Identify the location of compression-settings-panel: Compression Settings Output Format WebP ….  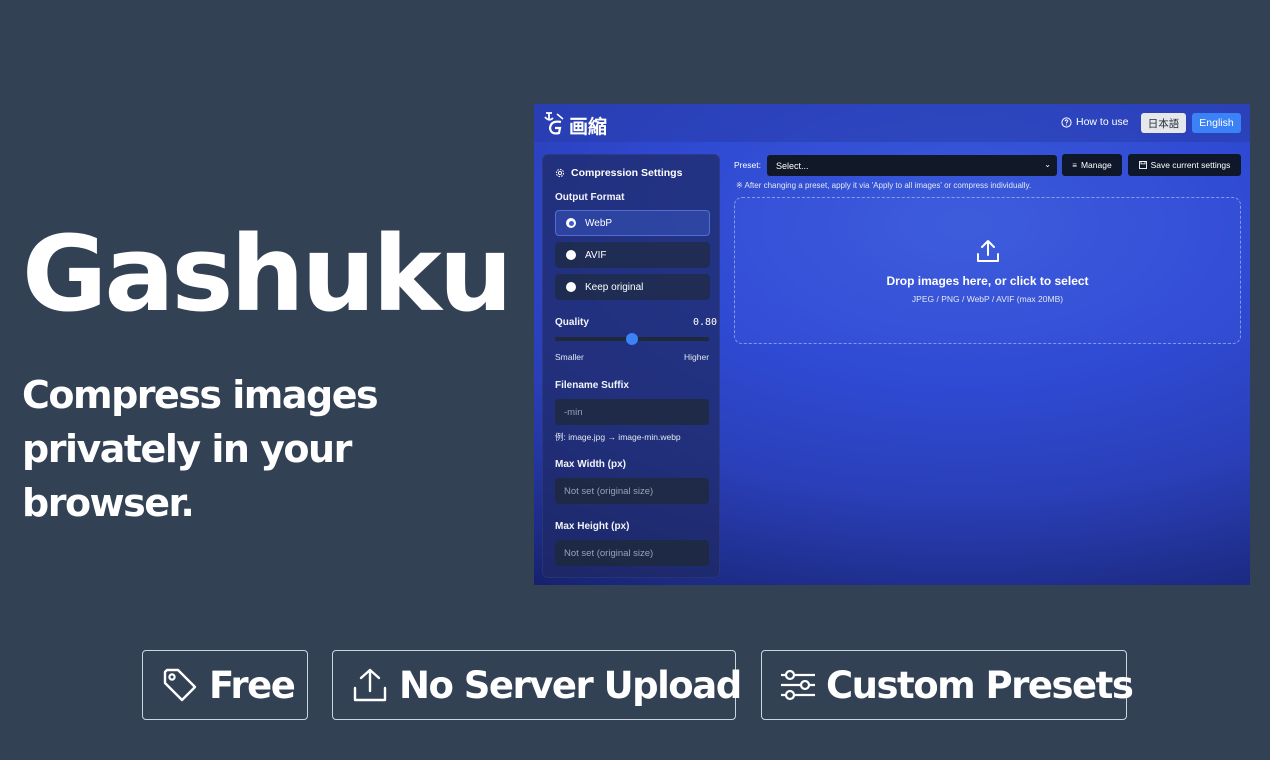
(631, 366).